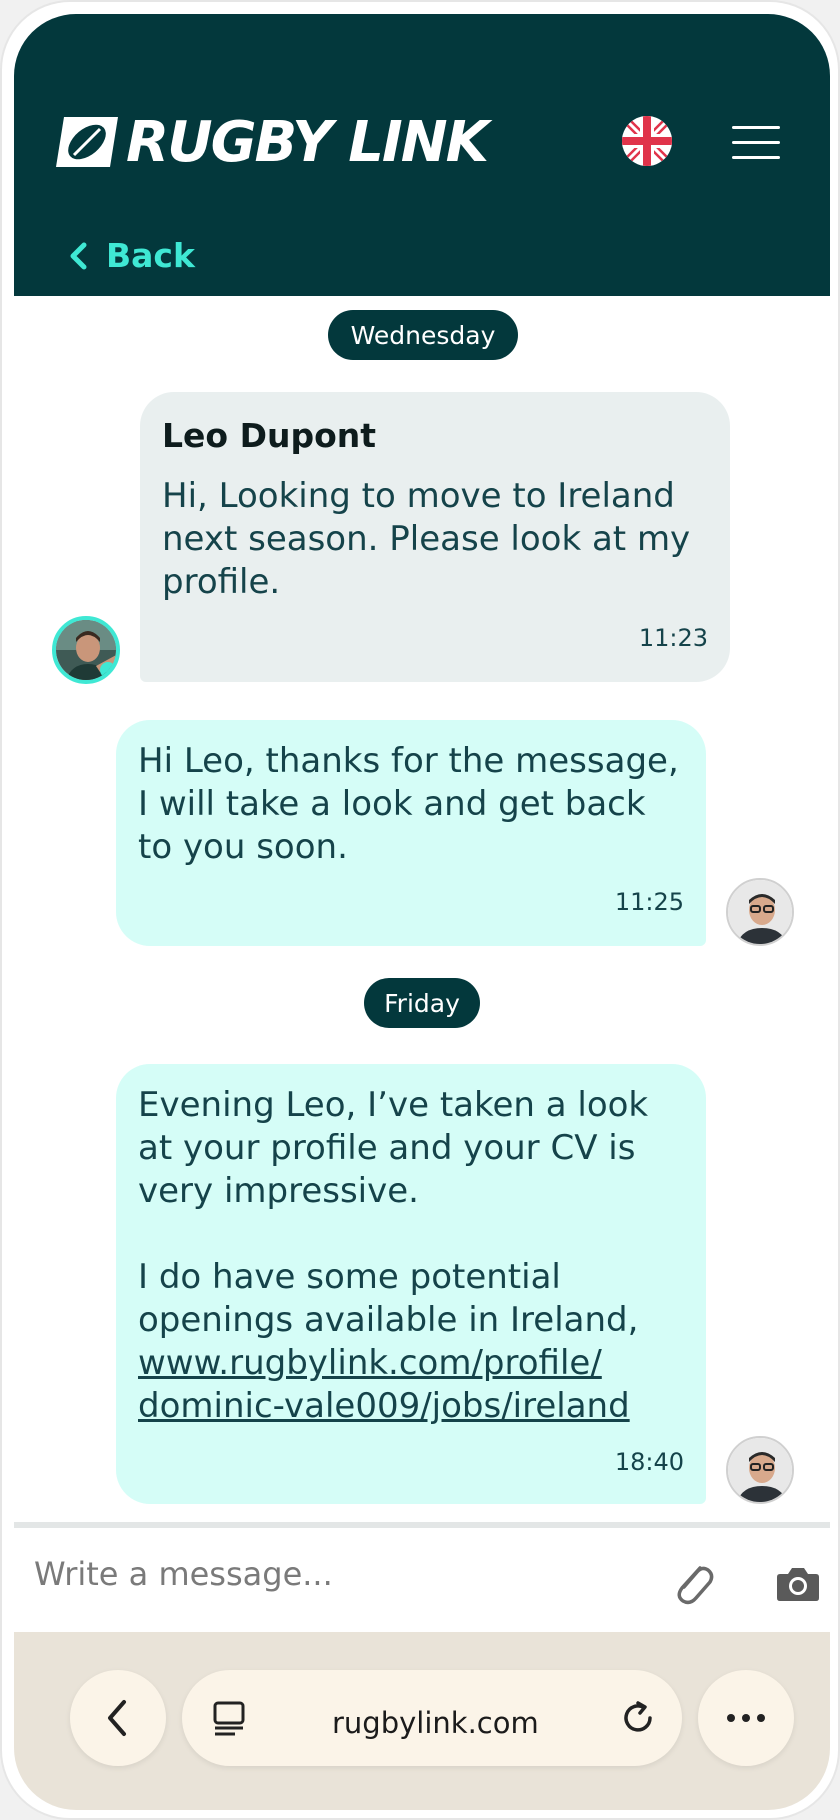 The image size is (840, 1820). I want to click on day-separator-friday: Friday, so click(422, 1003).